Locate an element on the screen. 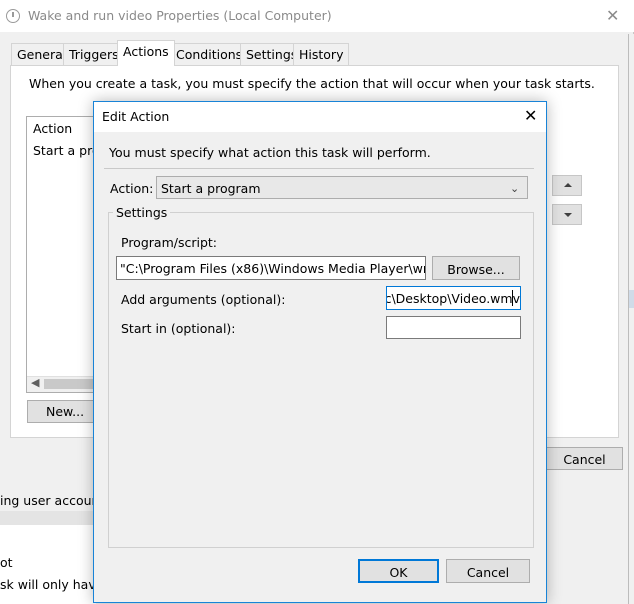  dialog-title: Edit Action is located at coordinates (136, 116).